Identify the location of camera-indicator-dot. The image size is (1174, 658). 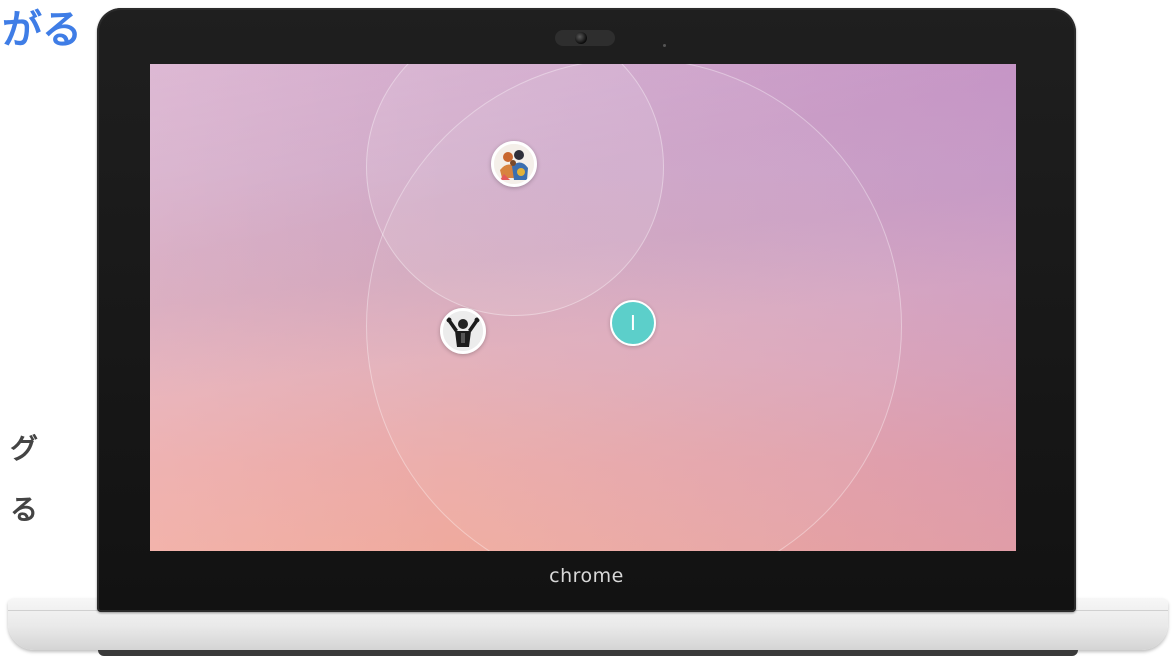
(664, 45).